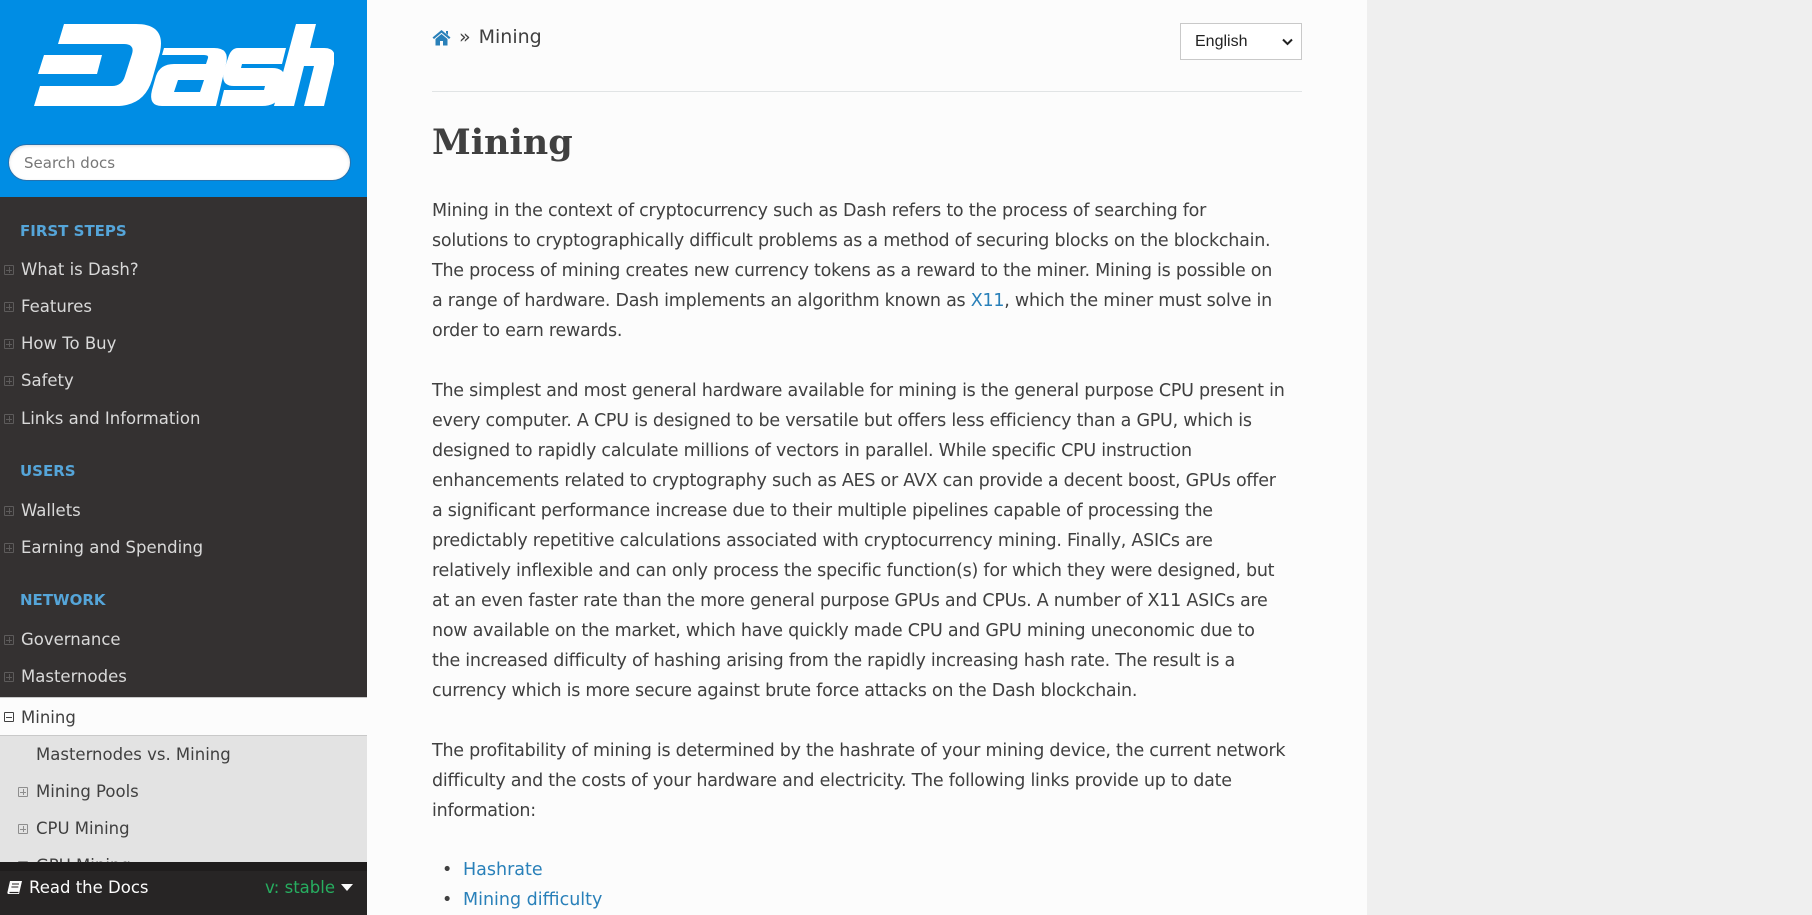  Describe the element at coordinates (133, 754) in the screenshot. I see `sub-item-label: Masternodes vs. Mining` at that location.